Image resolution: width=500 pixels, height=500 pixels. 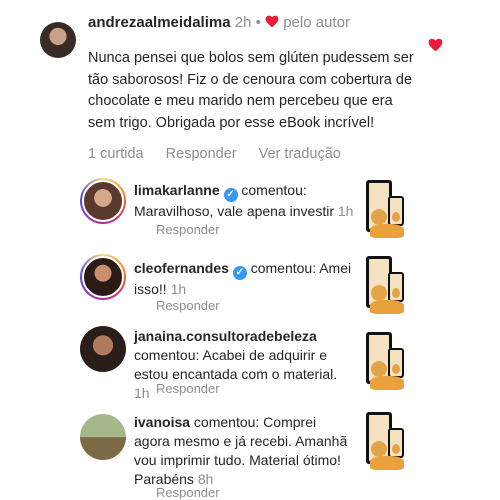 What do you see at coordinates (243, 22) in the screenshot?
I see `main-comment-time: 2h` at bounding box center [243, 22].